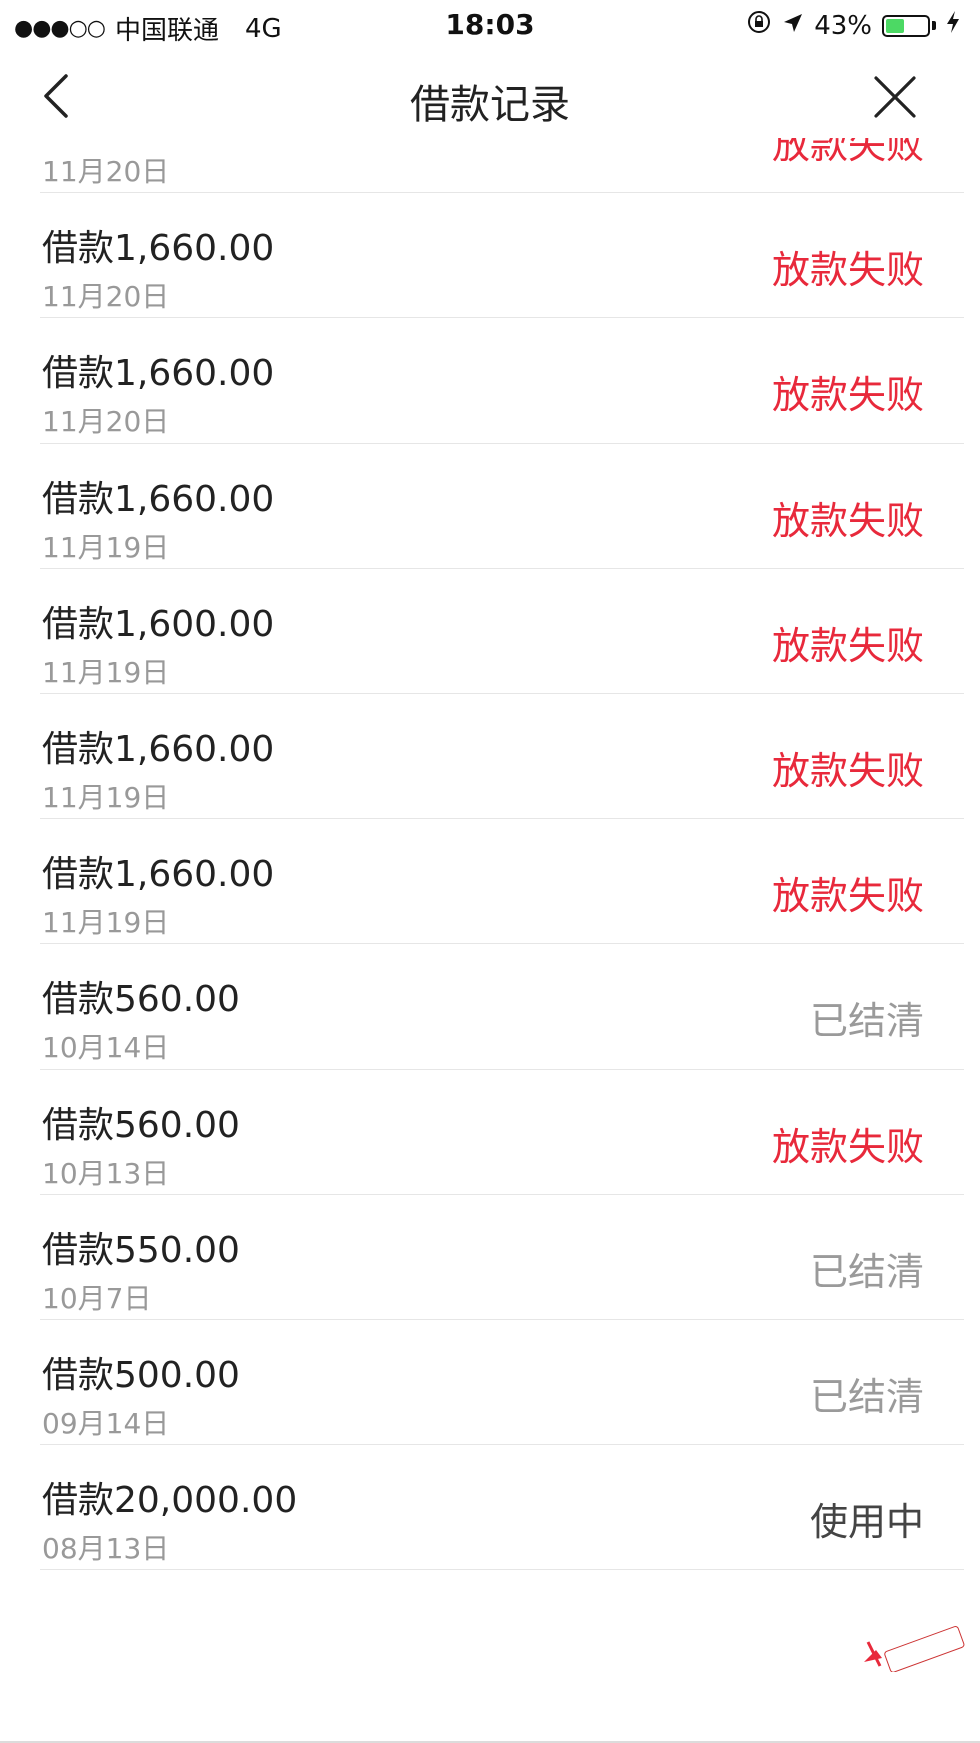 This screenshot has height=1743, width=980. I want to click on battery-tip, so click(934, 25).